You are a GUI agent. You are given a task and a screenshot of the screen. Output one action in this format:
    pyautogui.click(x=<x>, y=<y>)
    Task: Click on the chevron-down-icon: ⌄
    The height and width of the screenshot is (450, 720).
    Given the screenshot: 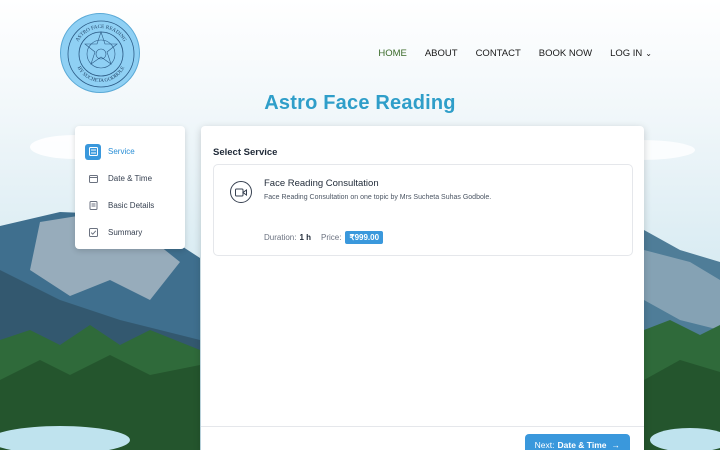 What is the action you would take?
    pyautogui.click(x=648, y=53)
    